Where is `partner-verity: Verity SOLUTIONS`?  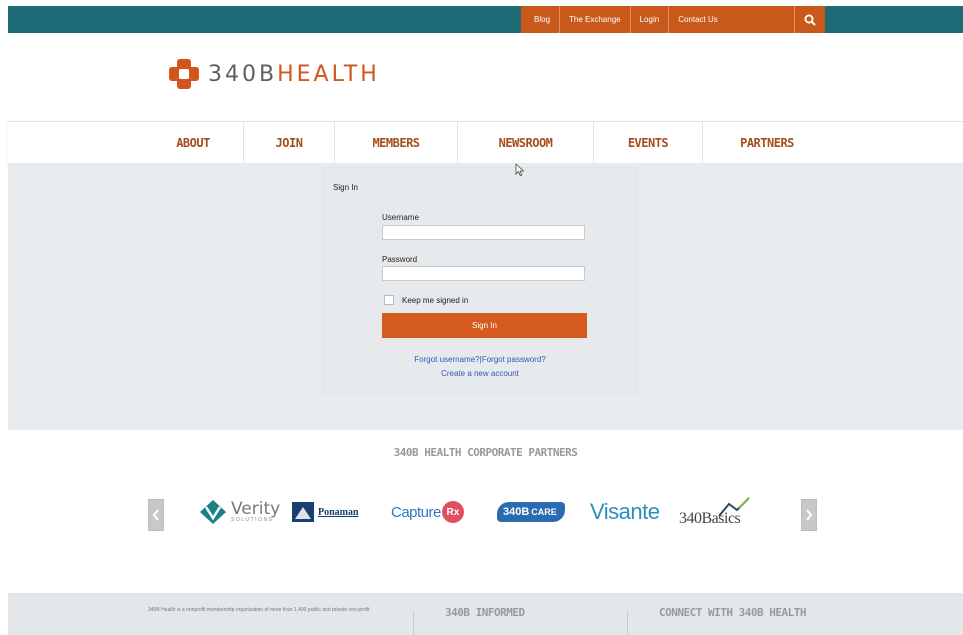
partner-verity: Verity SOLUTIONS is located at coordinates (239, 512).